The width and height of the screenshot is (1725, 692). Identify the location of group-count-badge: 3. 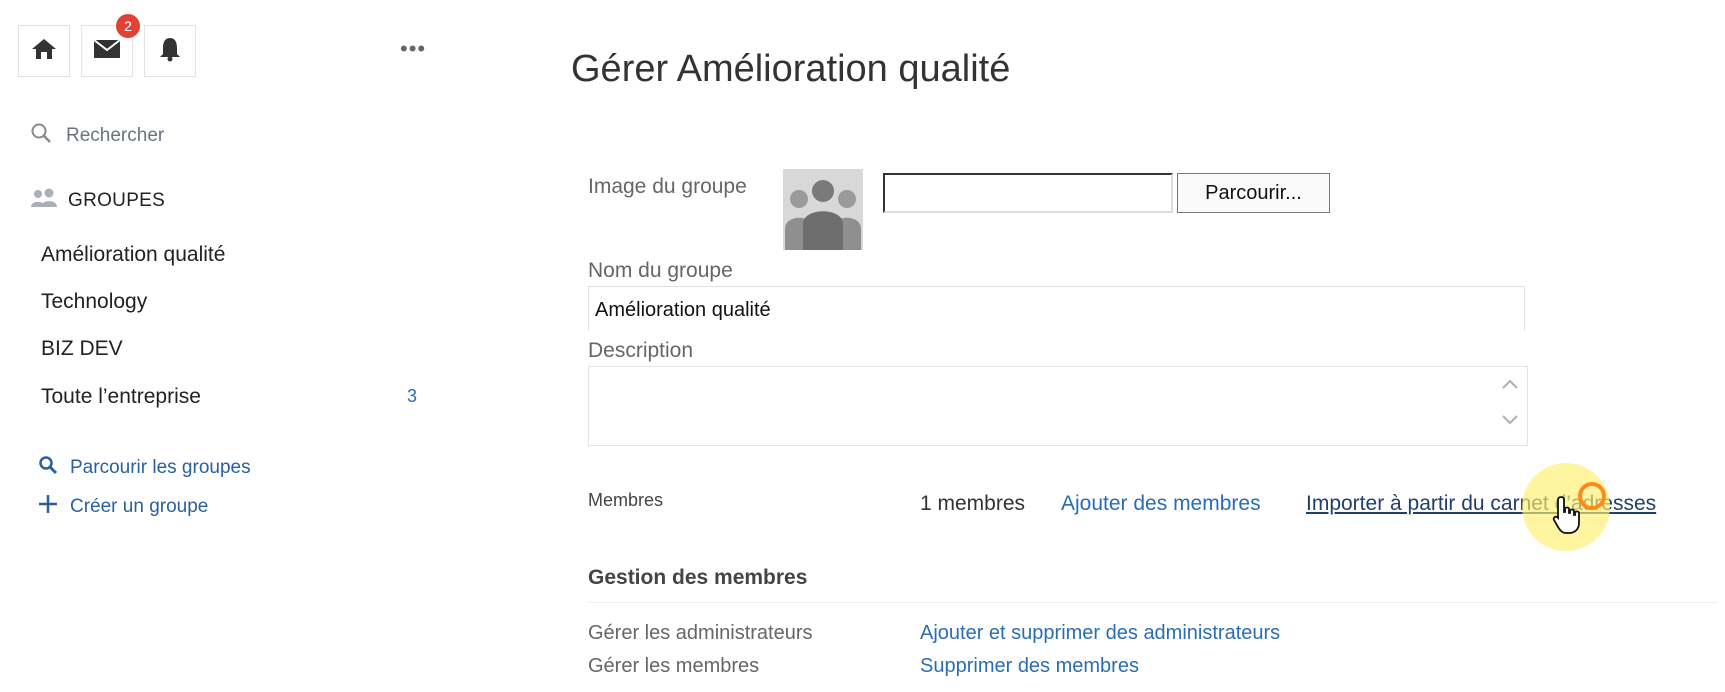
(412, 396).